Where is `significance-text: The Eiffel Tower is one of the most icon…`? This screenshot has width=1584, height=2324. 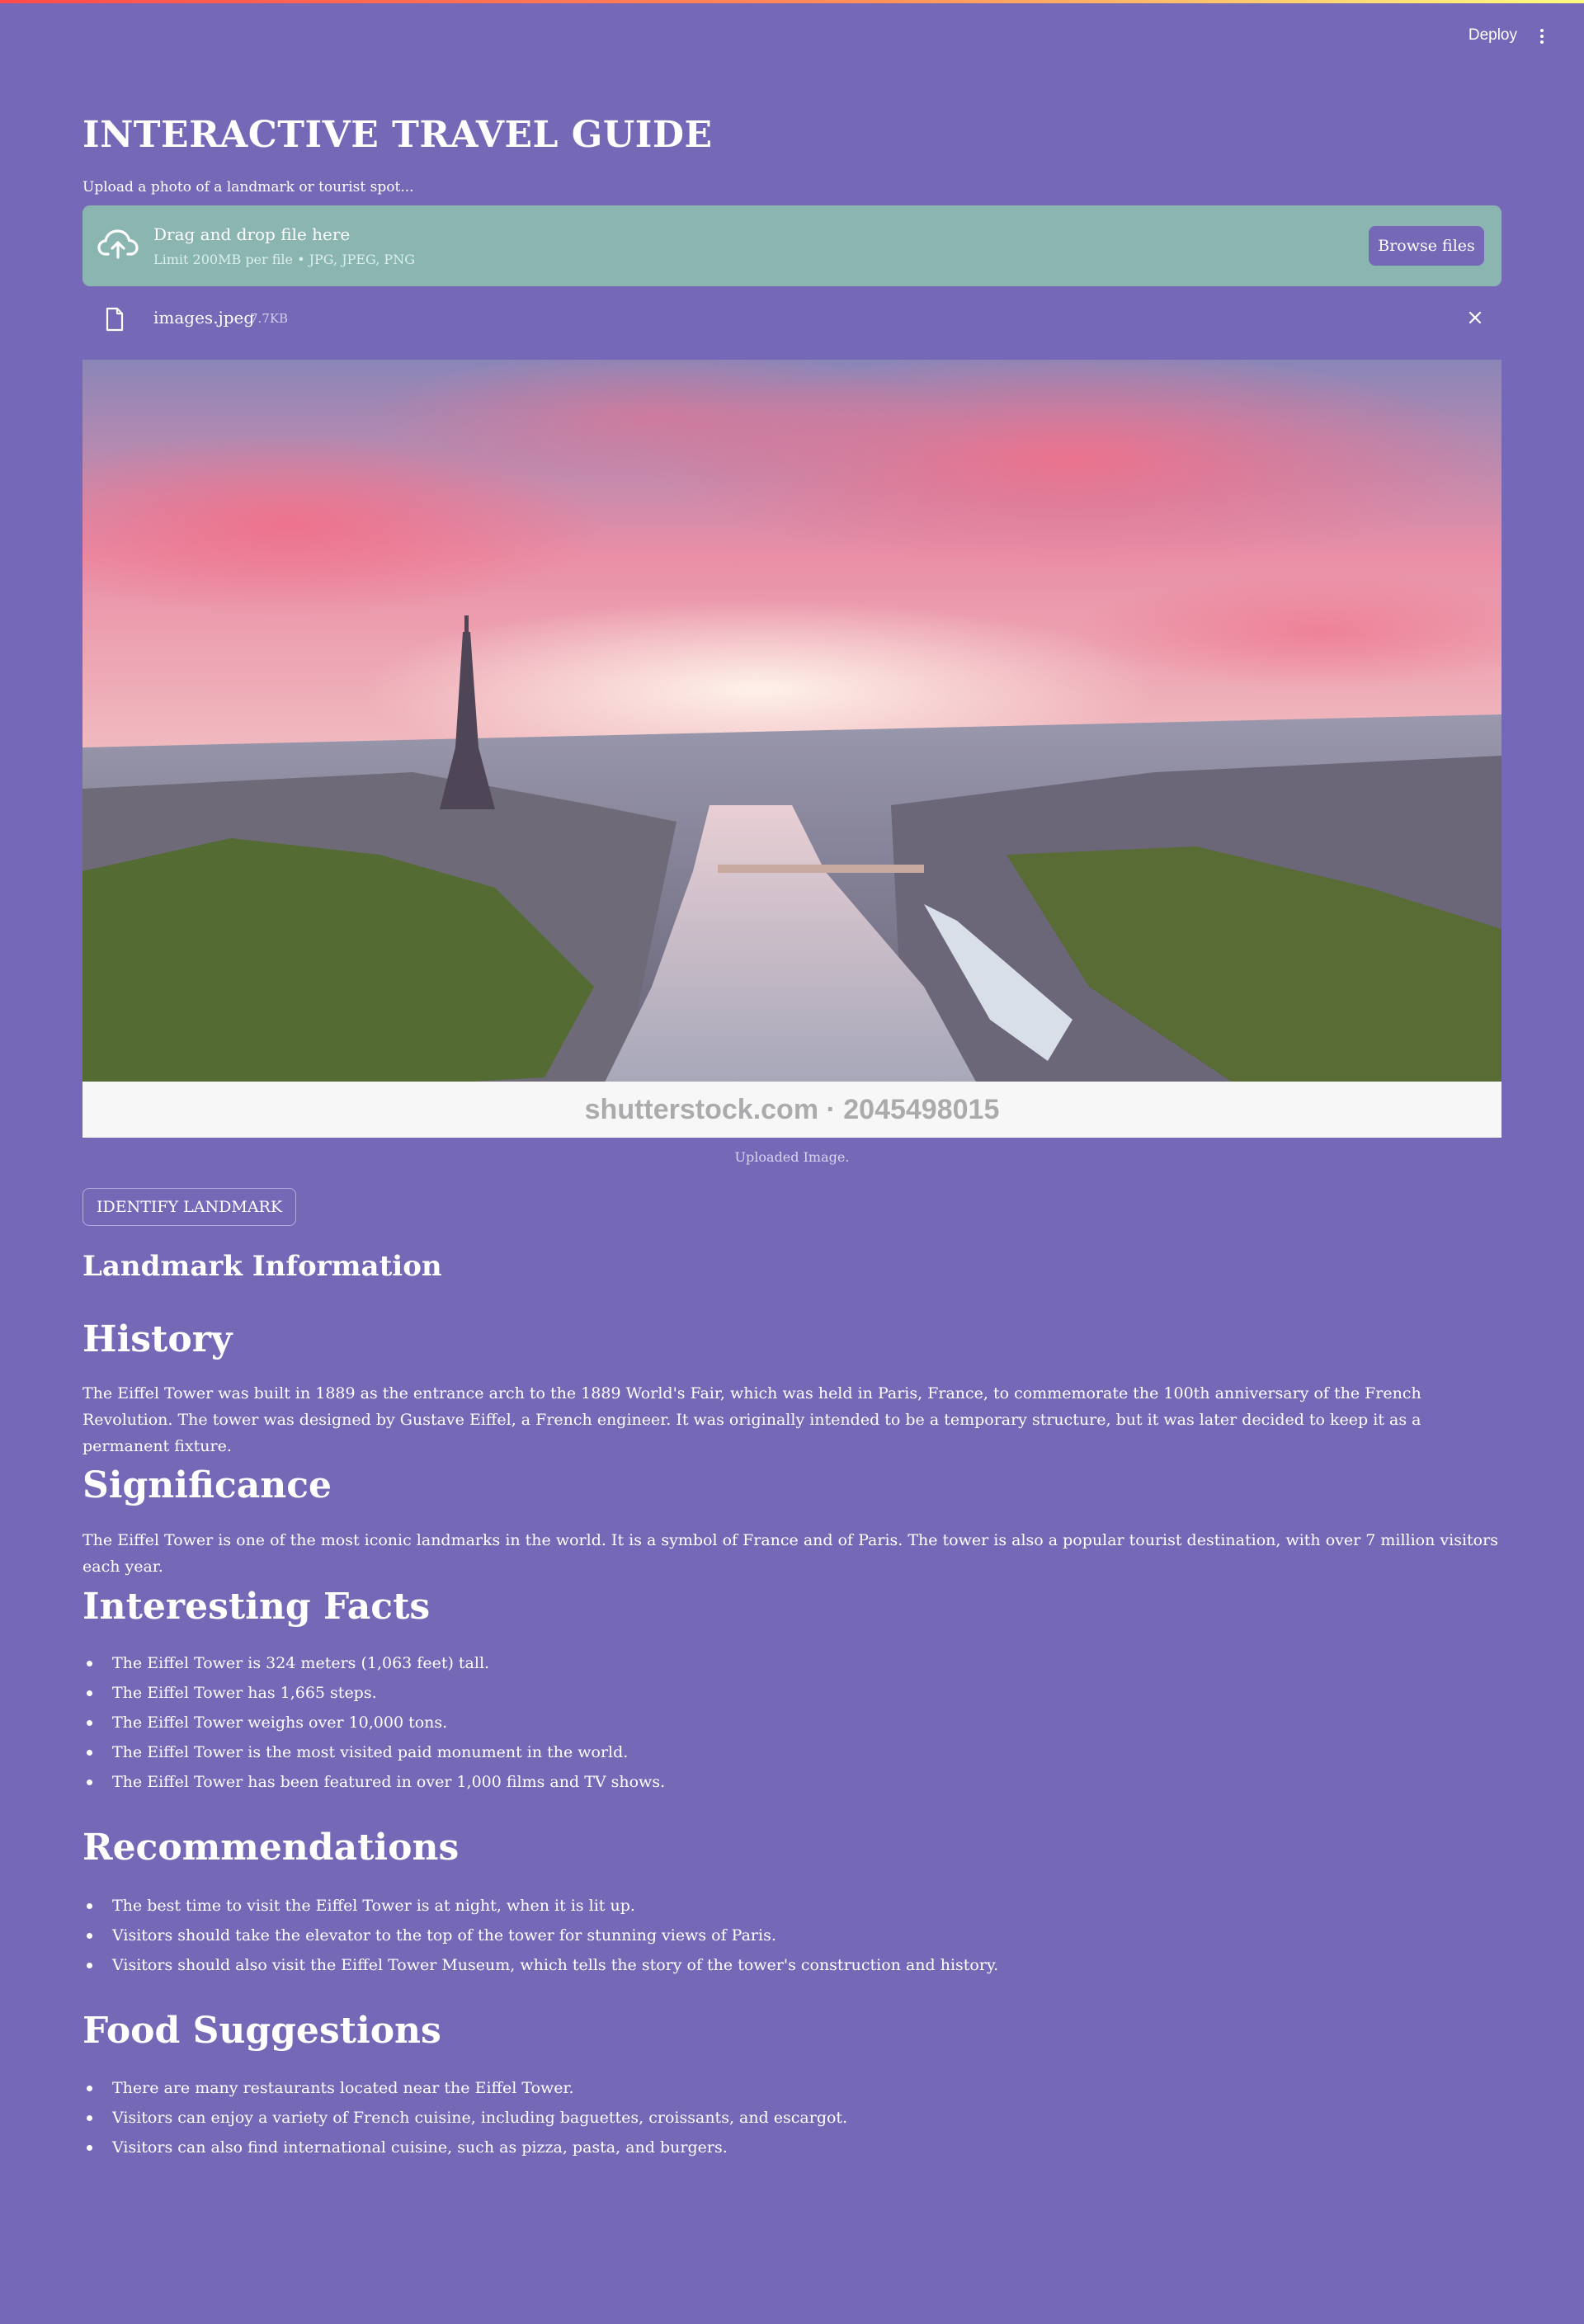 significance-text: The Eiffel Tower is one of the most icon… is located at coordinates (790, 1553).